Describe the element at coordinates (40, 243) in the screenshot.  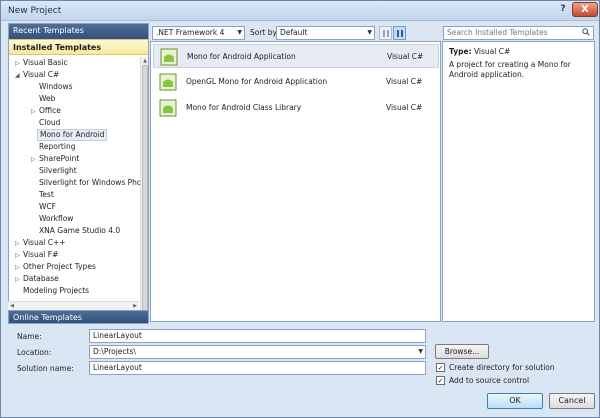
I see `tree-item-visual-cpp: ▷ Visual C++` at that location.